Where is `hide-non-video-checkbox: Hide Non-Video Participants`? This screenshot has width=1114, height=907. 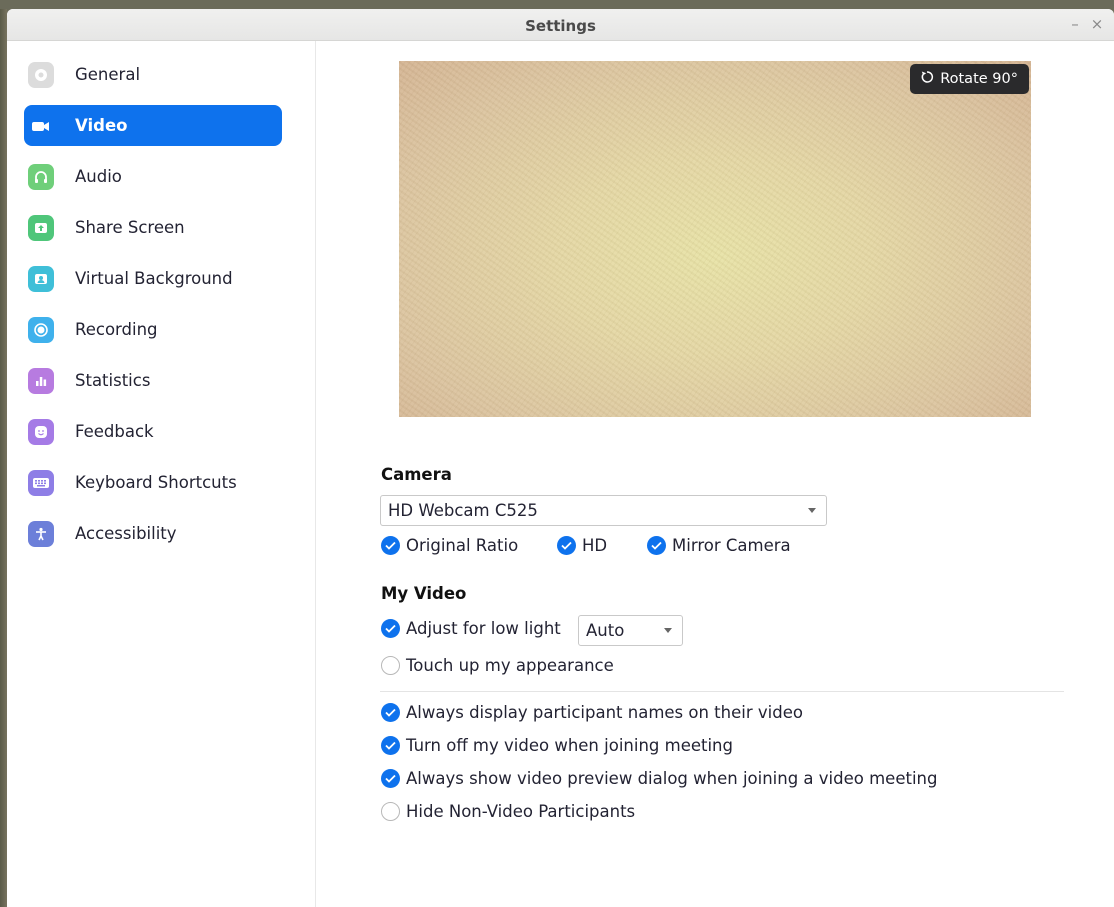 hide-non-video-checkbox: Hide Non-Video Participants is located at coordinates (508, 811).